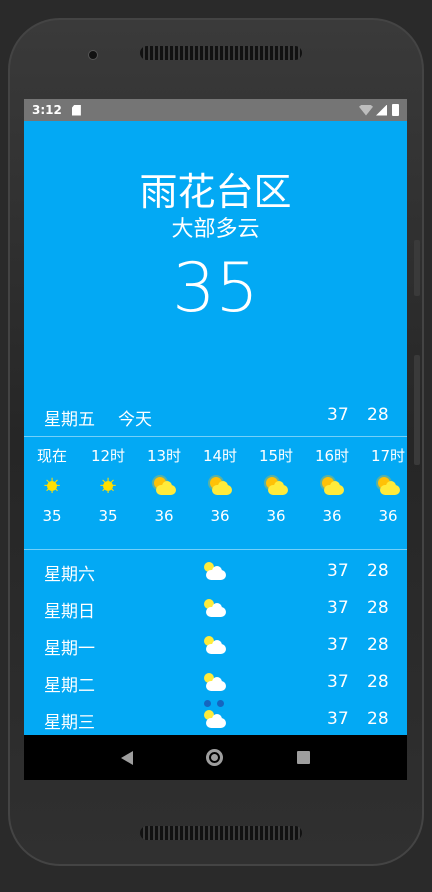 This screenshot has height=892, width=432. I want to click on today-low: 28, so click(378, 415).